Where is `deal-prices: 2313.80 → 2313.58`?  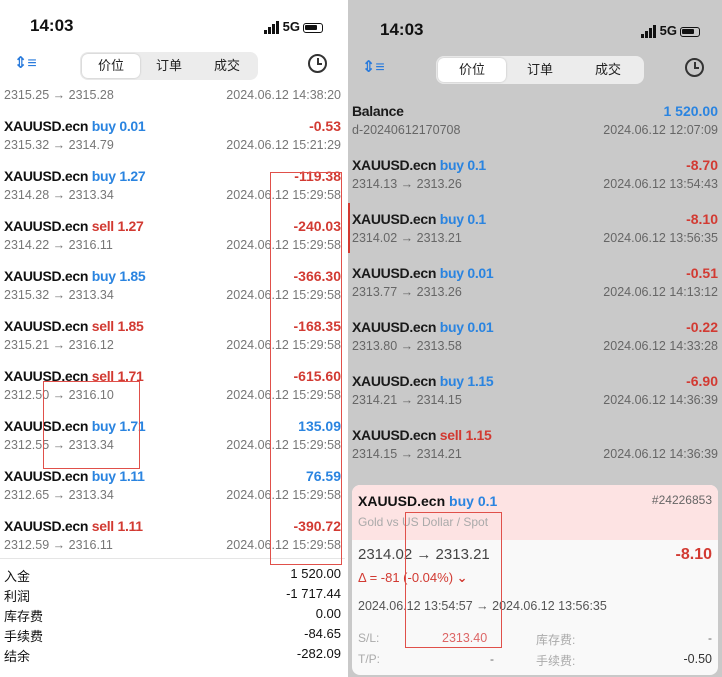
deal-prices: 2313.80 → 2313.58 is located at coordinates (407, 346).